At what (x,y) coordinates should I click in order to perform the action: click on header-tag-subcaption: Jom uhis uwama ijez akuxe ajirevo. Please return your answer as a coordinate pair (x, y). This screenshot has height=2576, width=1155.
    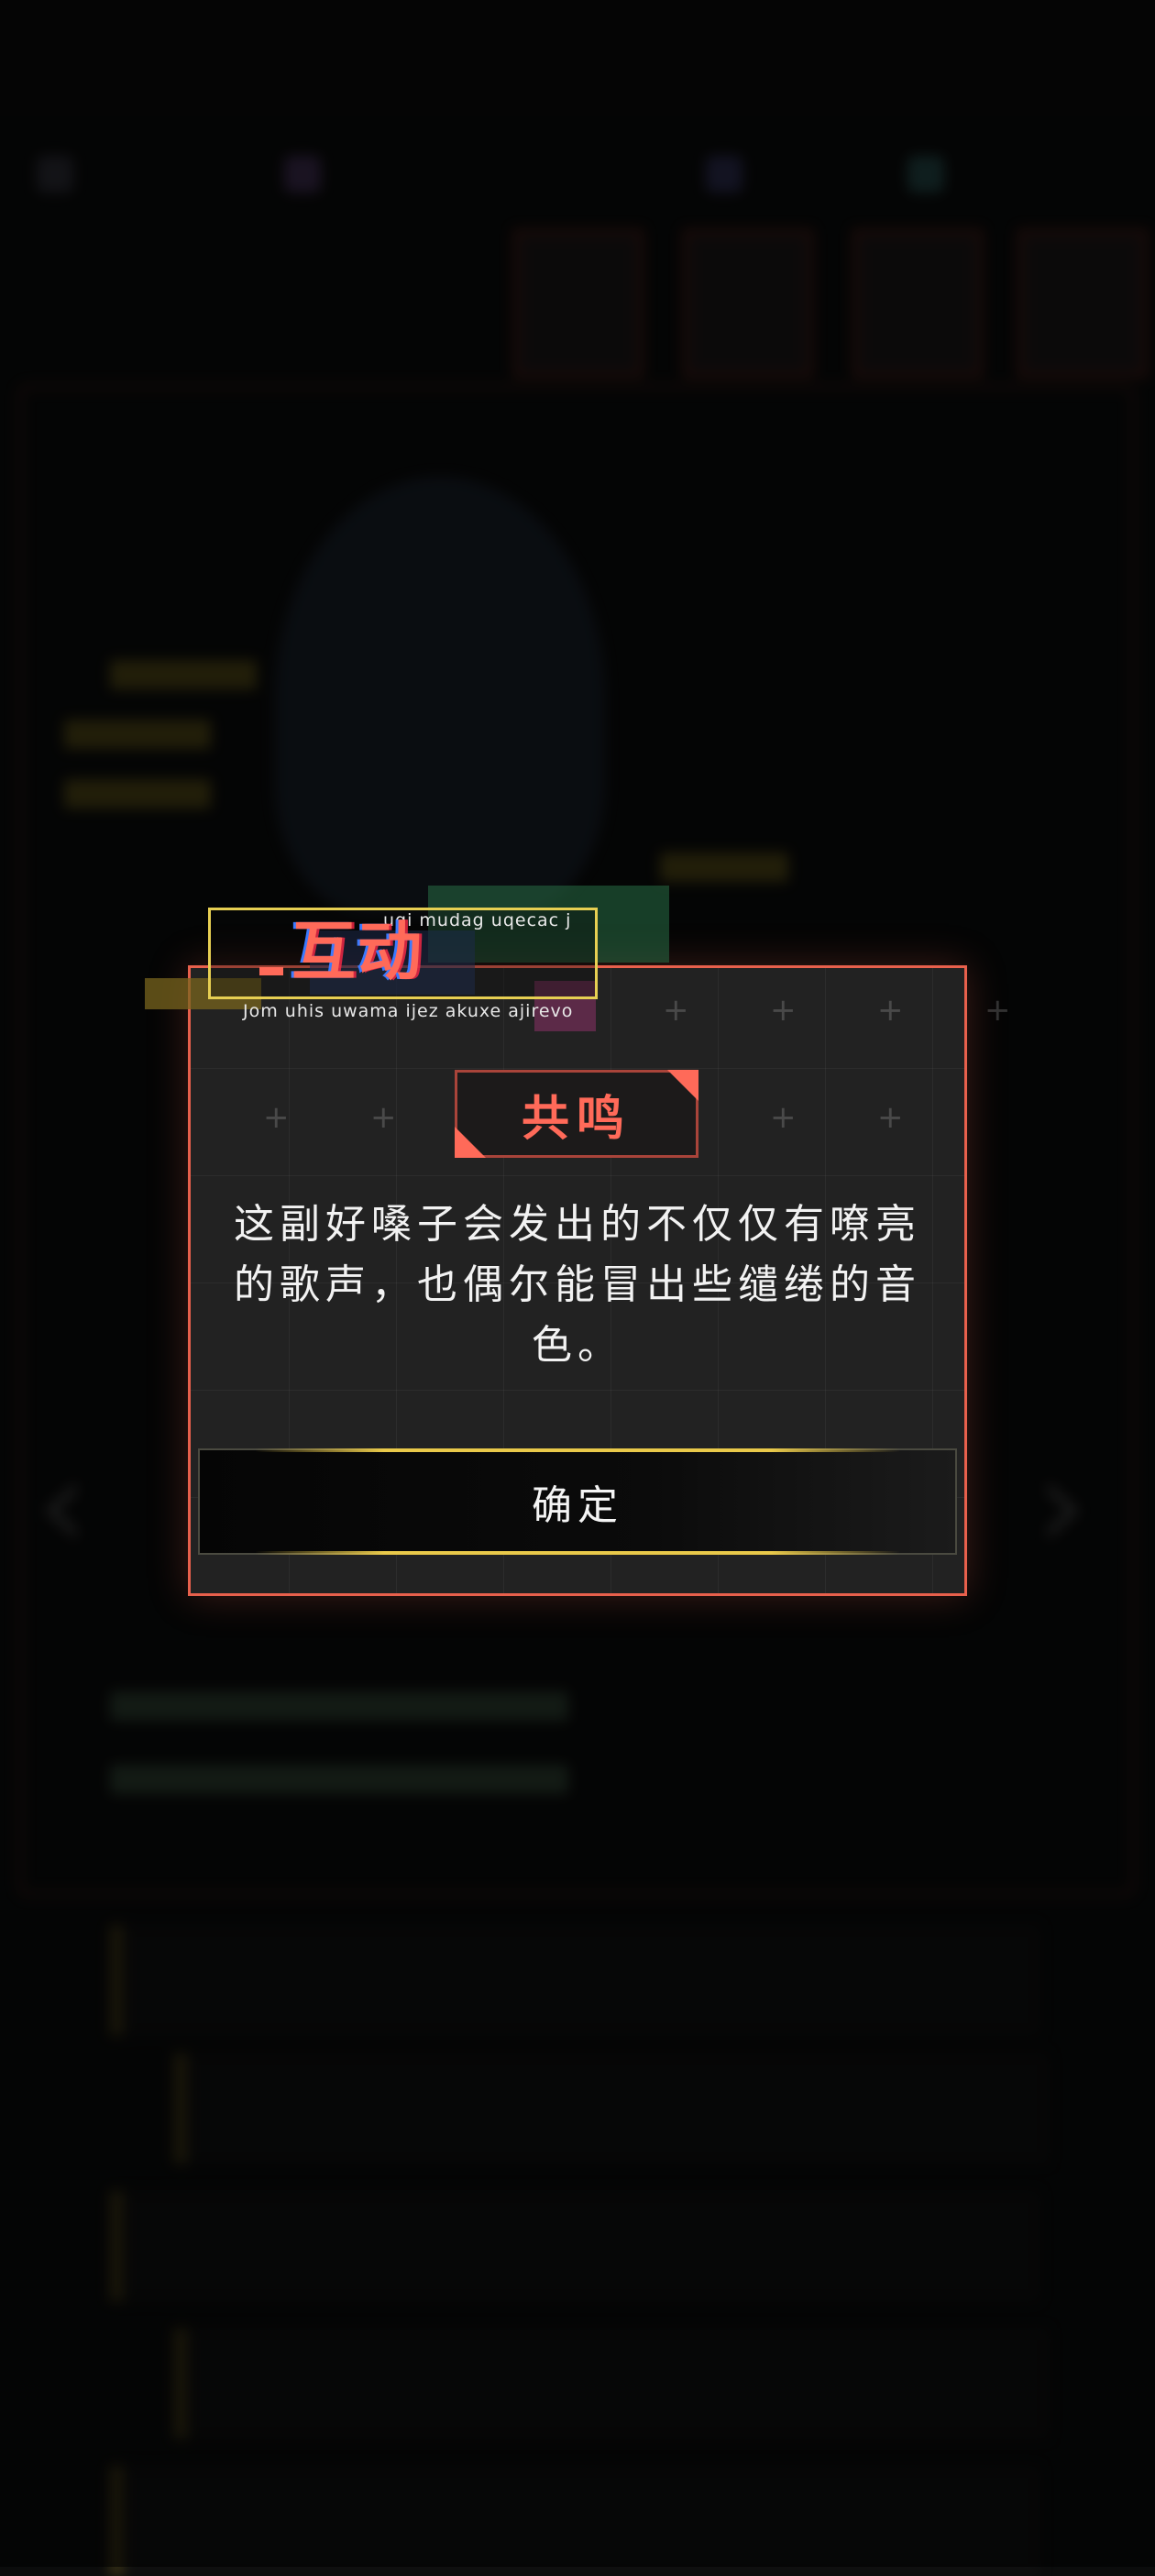
    Looking at the image, I should click on (408, 1011).